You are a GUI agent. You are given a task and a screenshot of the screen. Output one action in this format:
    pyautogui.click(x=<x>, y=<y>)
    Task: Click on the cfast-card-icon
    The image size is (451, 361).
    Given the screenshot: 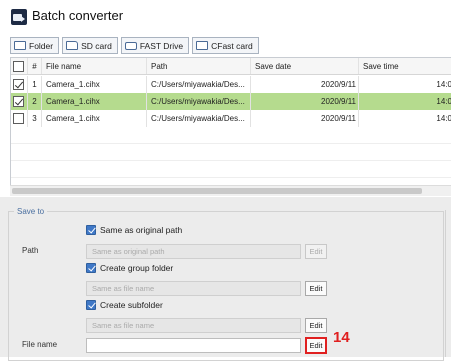 What is the action you would take?
    pyautogui.click(x=202, y=45)
    